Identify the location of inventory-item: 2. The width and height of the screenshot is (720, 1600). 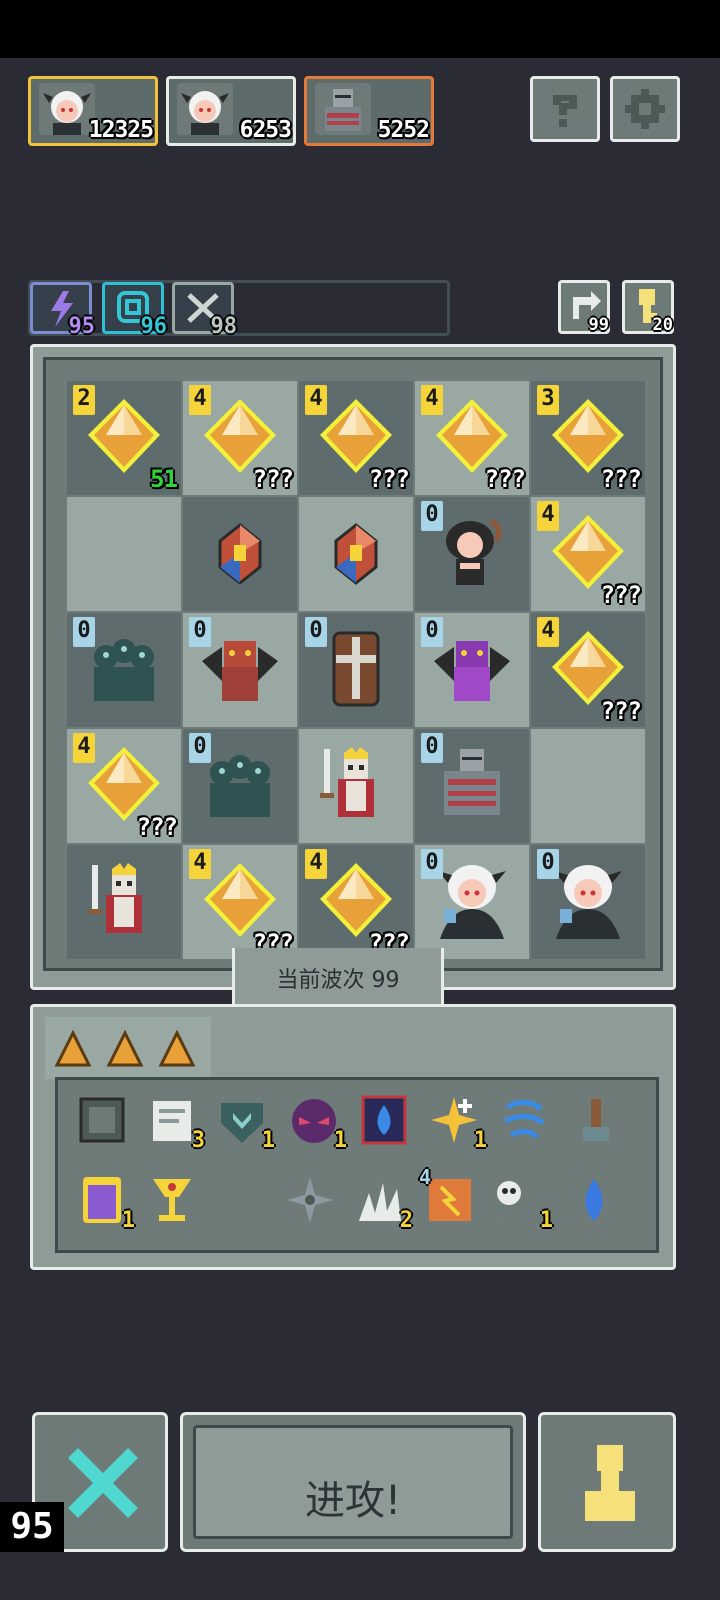
(383, 1203).